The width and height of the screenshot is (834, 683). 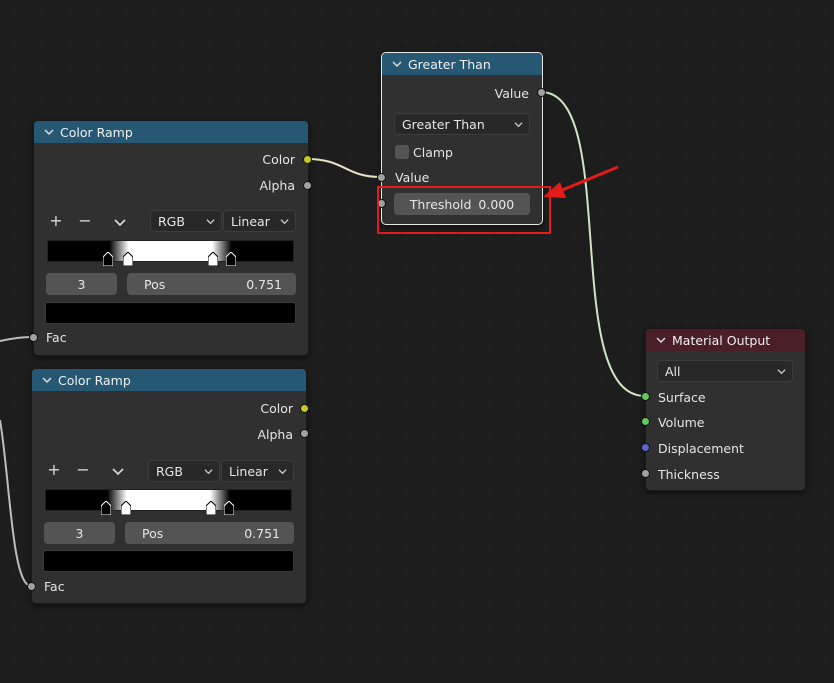 What do you see at coordinates (681, 422) in the screenshot?
I see `volume-input-label: Volume` at bounding box center [681, 422].